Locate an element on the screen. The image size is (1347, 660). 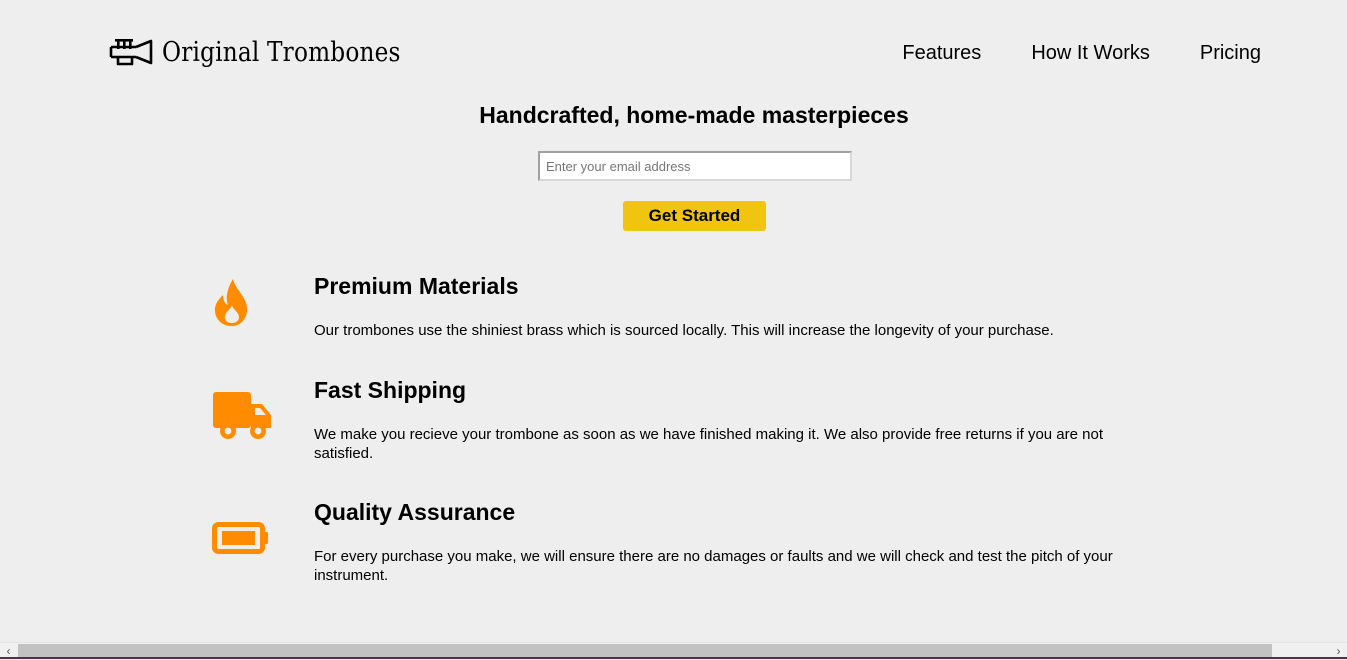
nav-pricing: Pricing is located at coordinates (1230, 53).